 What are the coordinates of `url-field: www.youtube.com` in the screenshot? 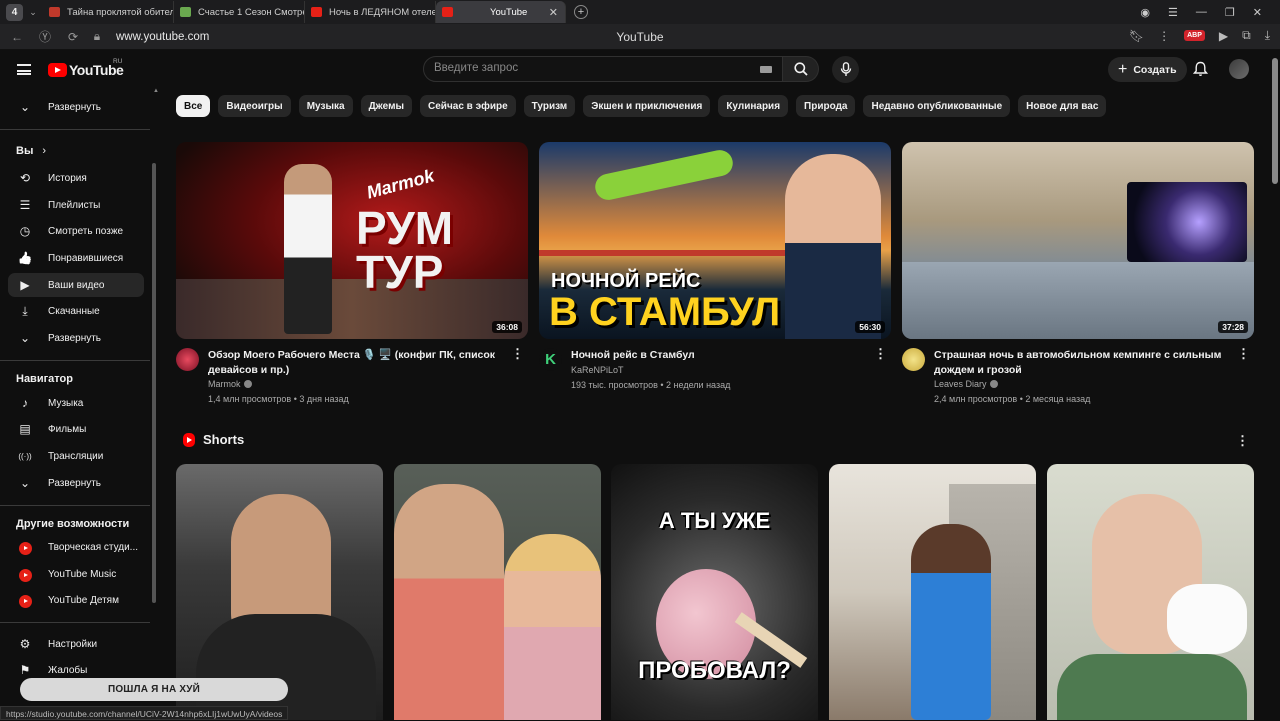 It's located at (162, 37).